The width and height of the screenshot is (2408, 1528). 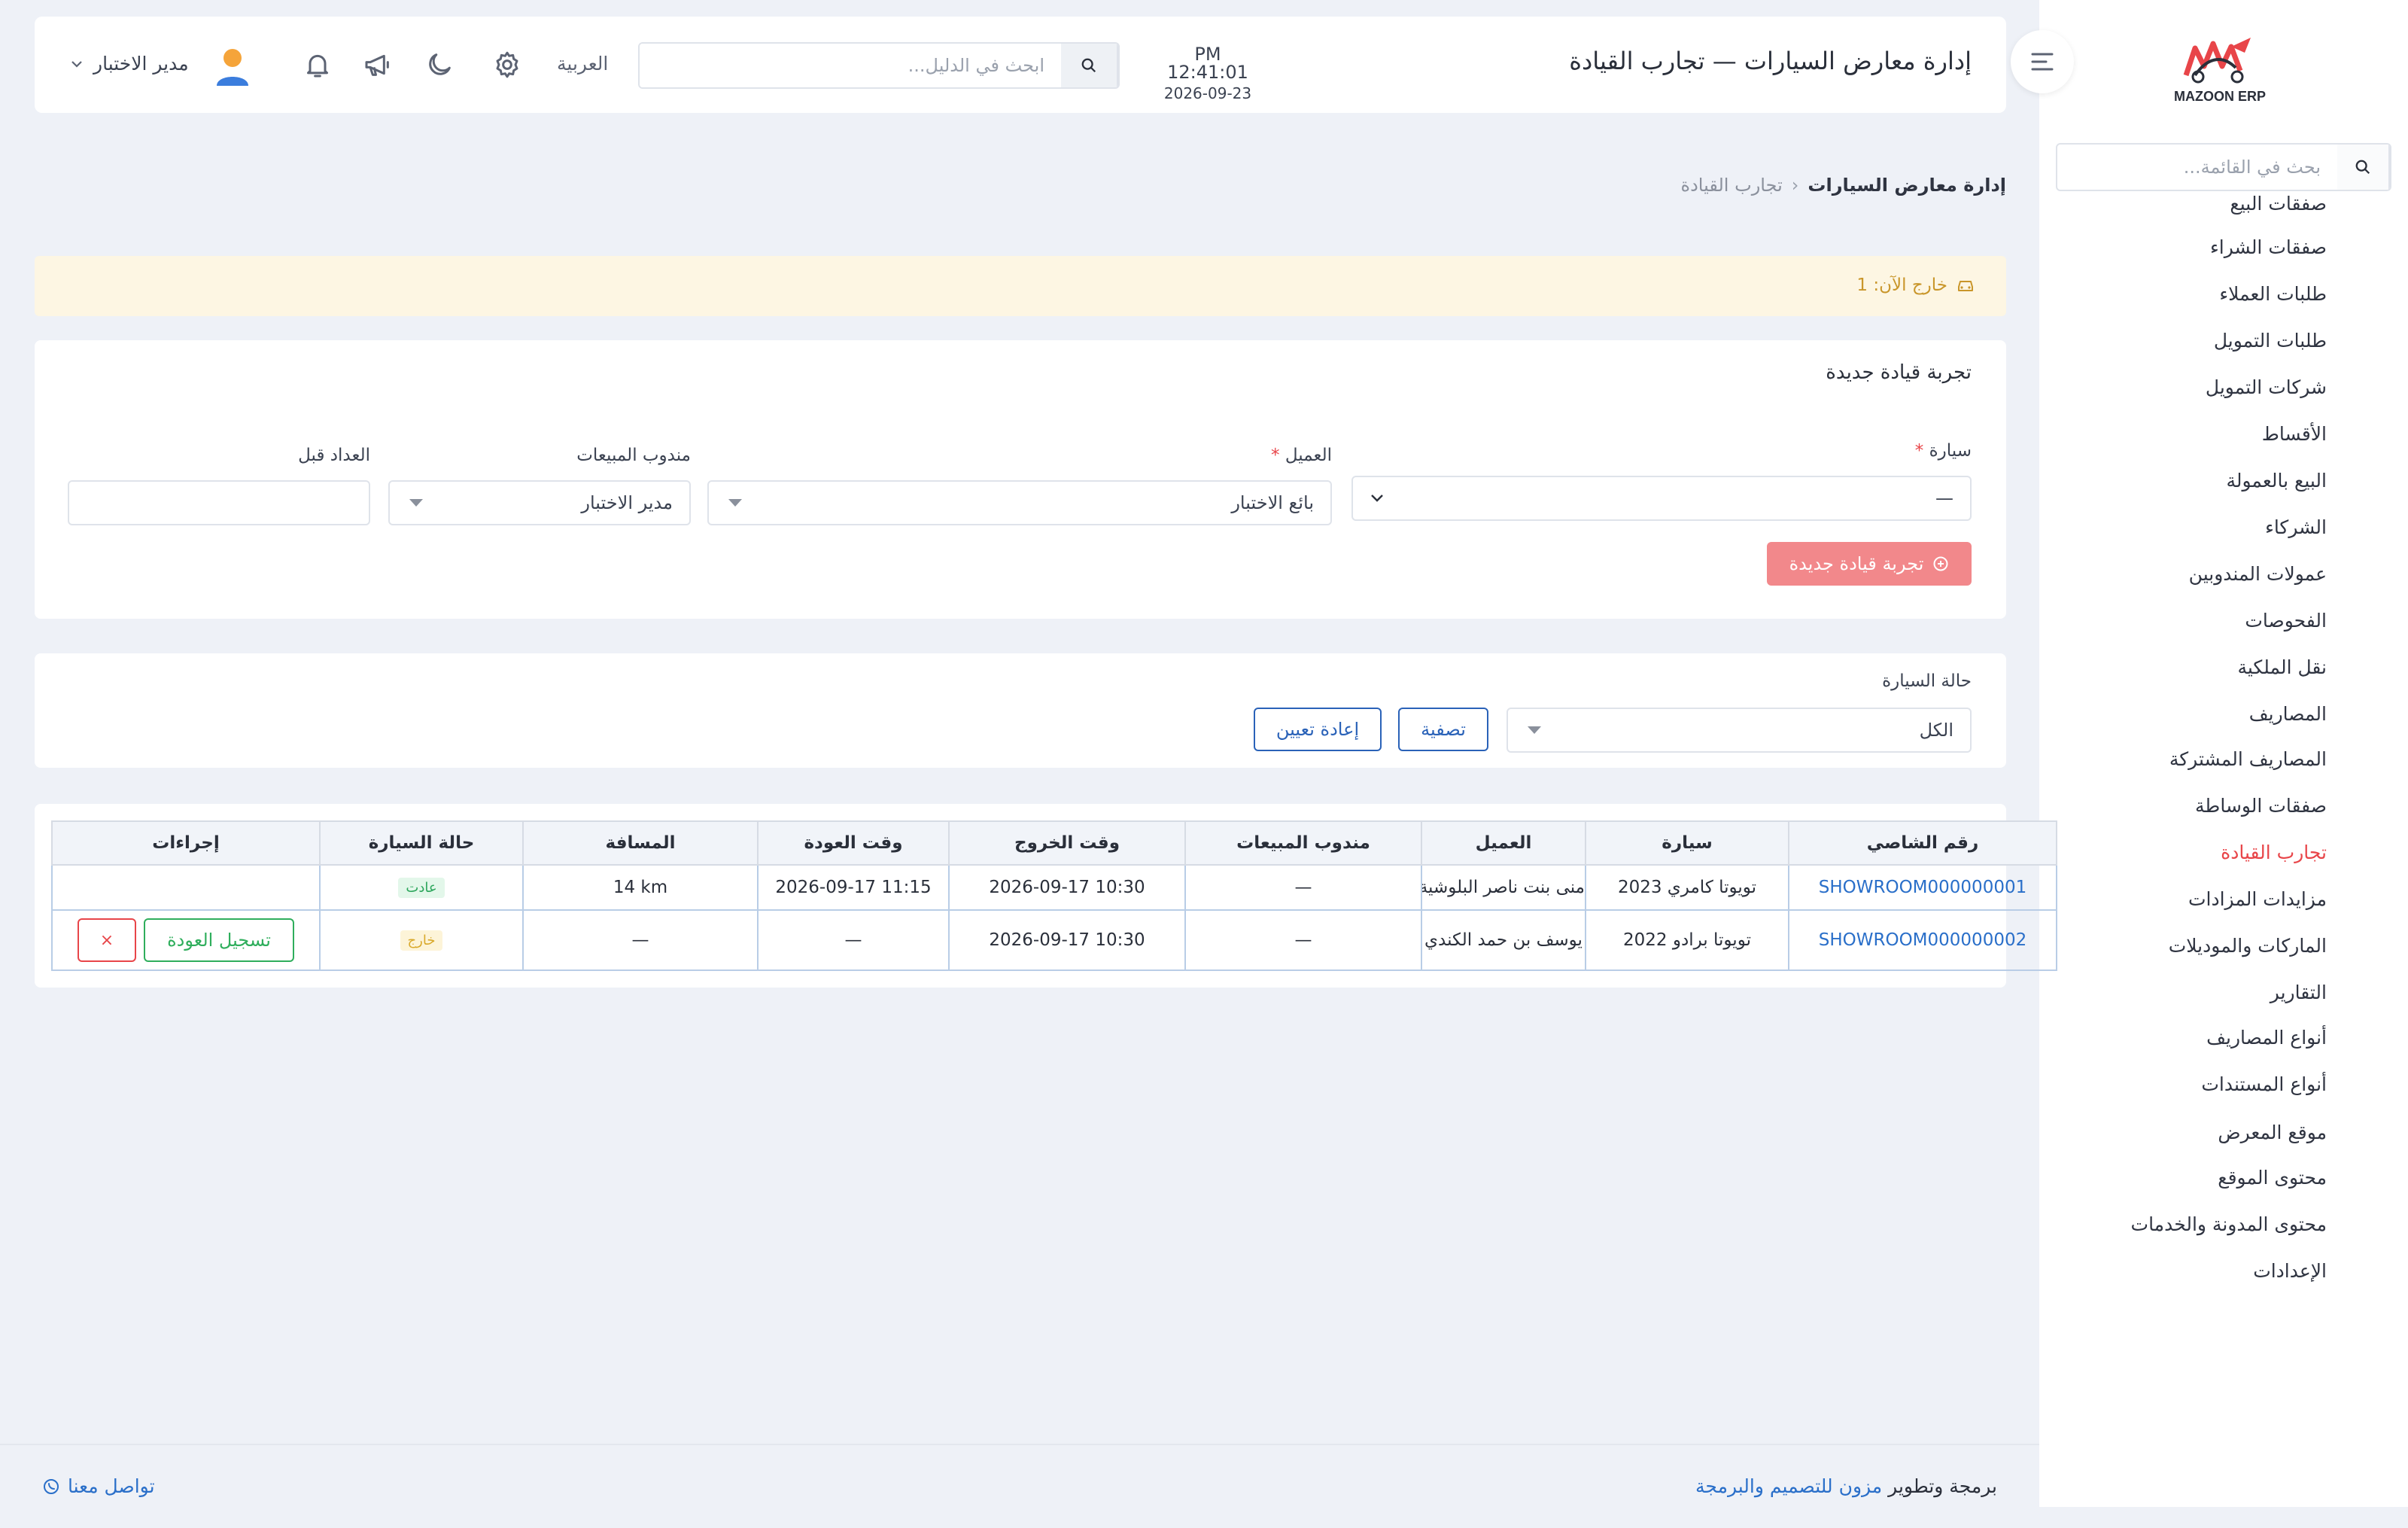 I want to click on footer-credit-prefix: برمجة وتطوير, so click(x=1942, y=1486).